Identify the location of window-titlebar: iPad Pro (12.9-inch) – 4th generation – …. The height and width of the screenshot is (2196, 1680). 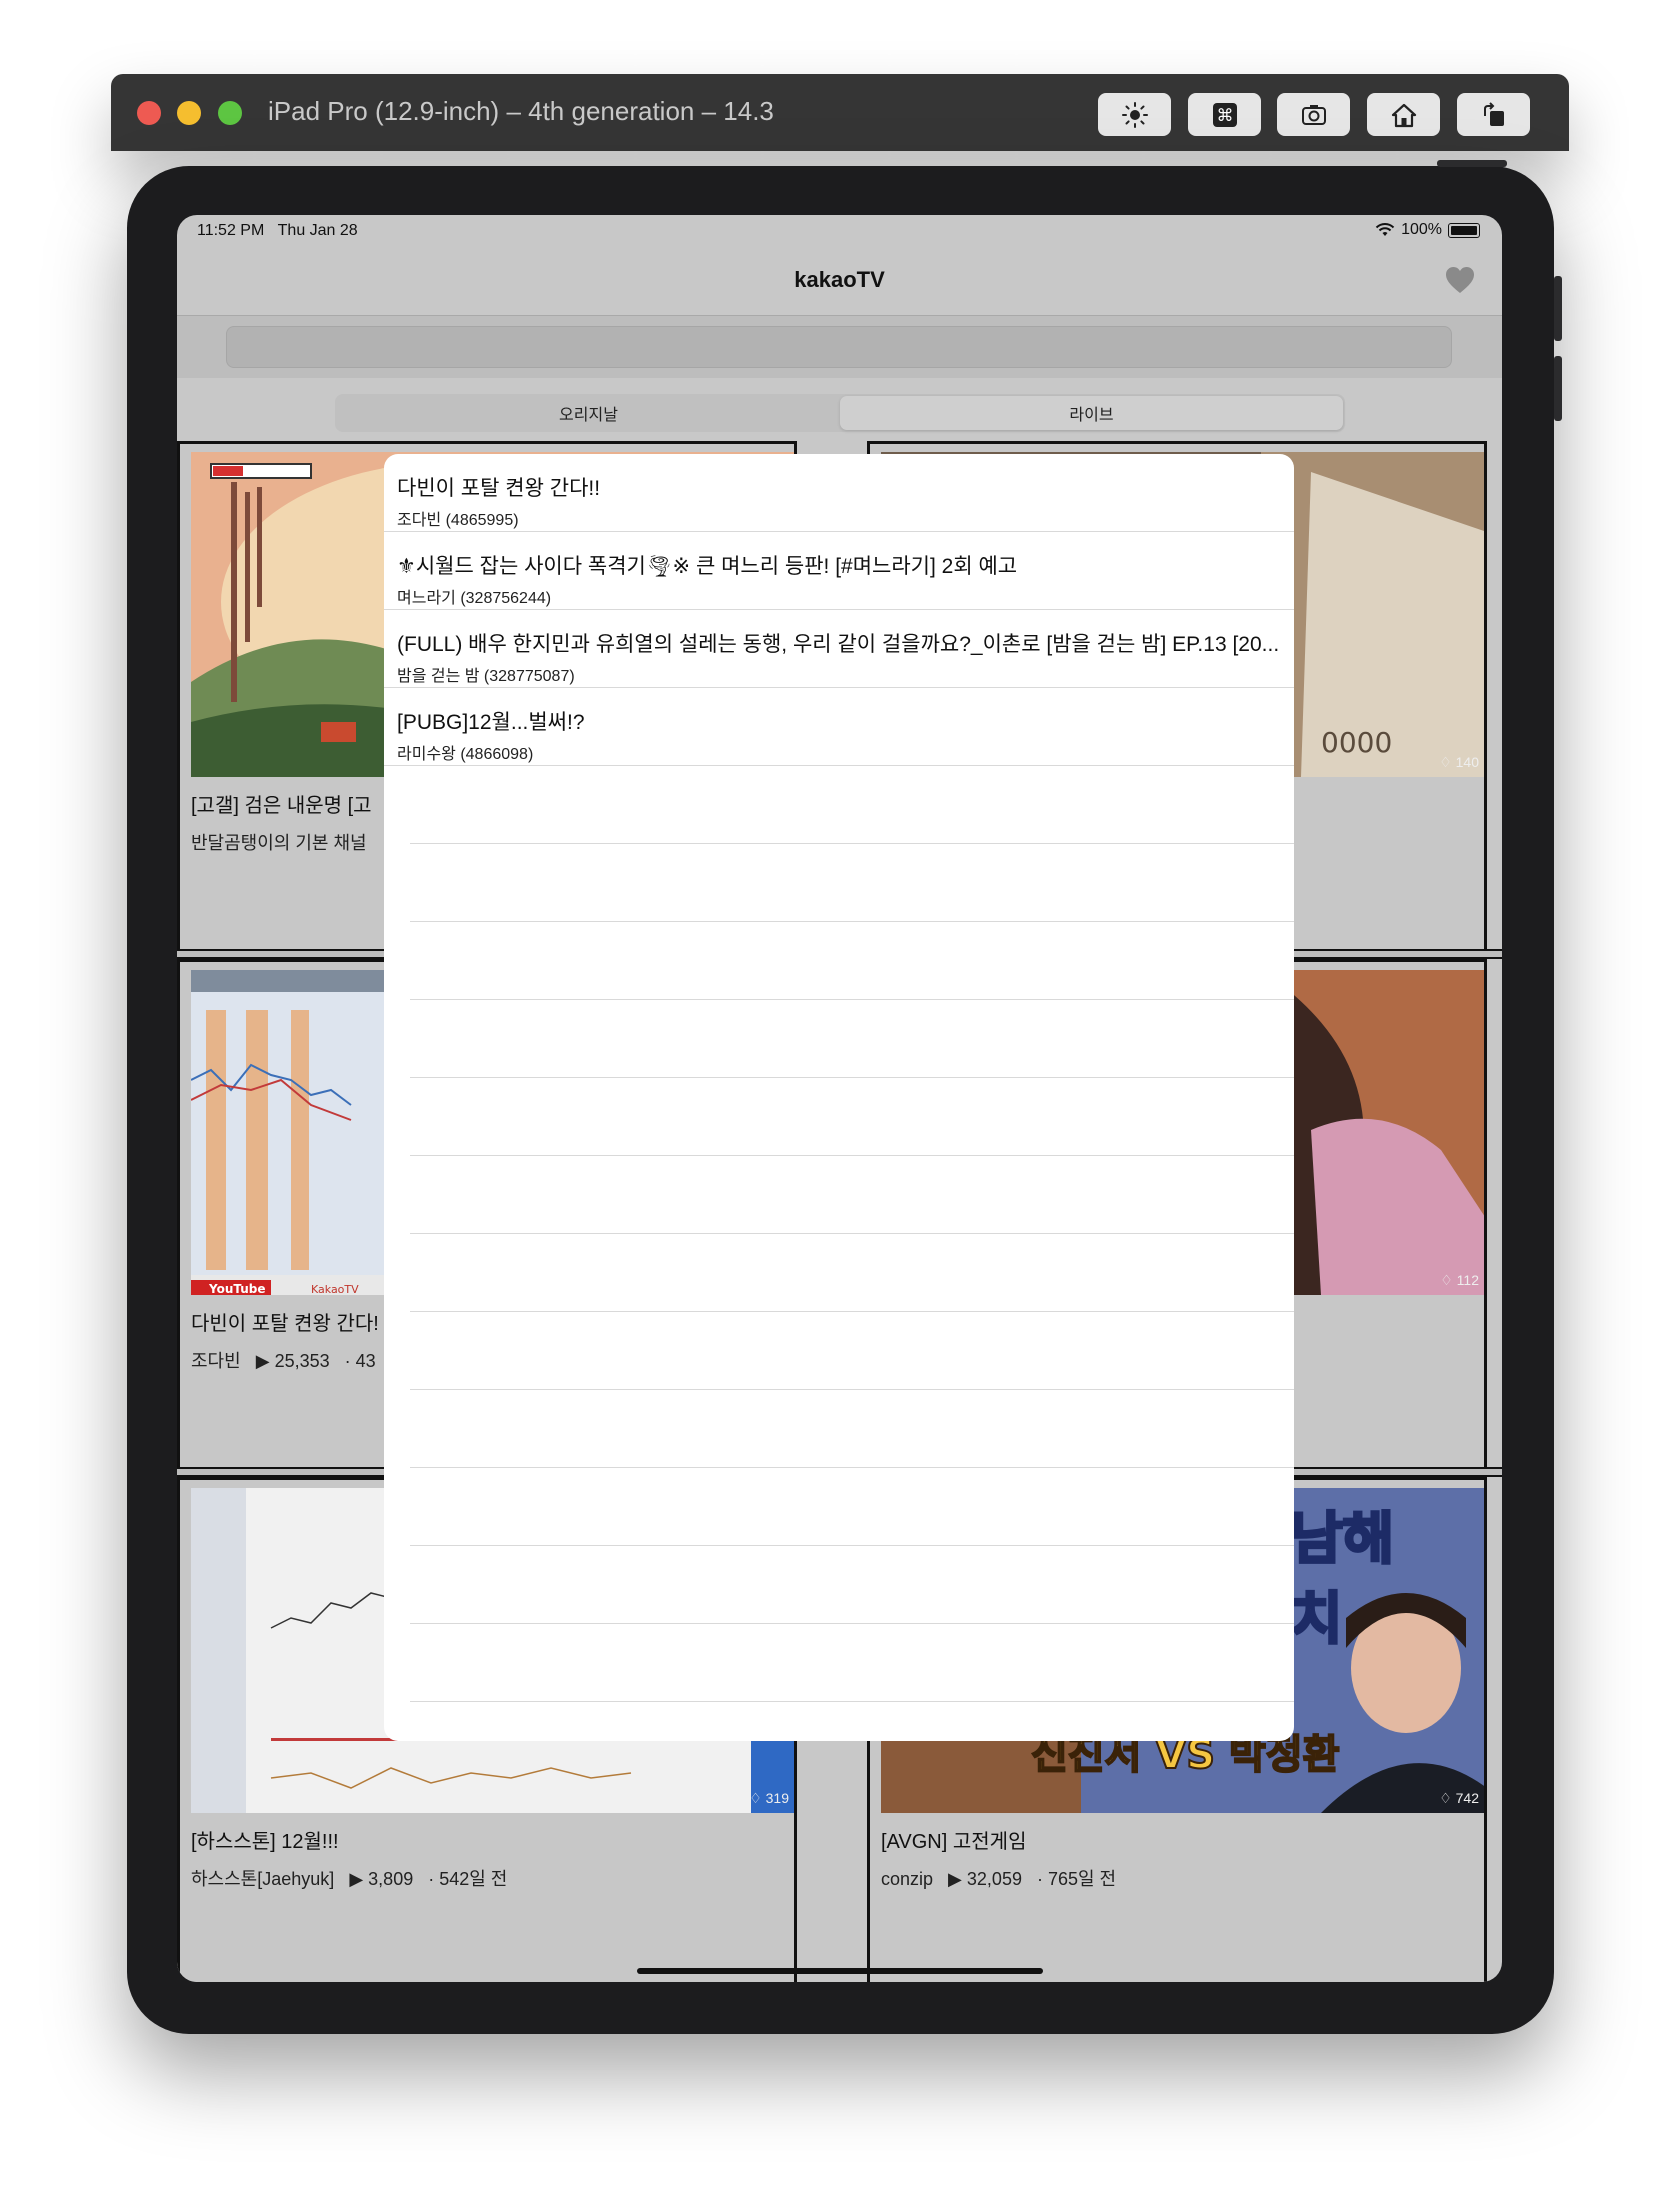
(840, 112).